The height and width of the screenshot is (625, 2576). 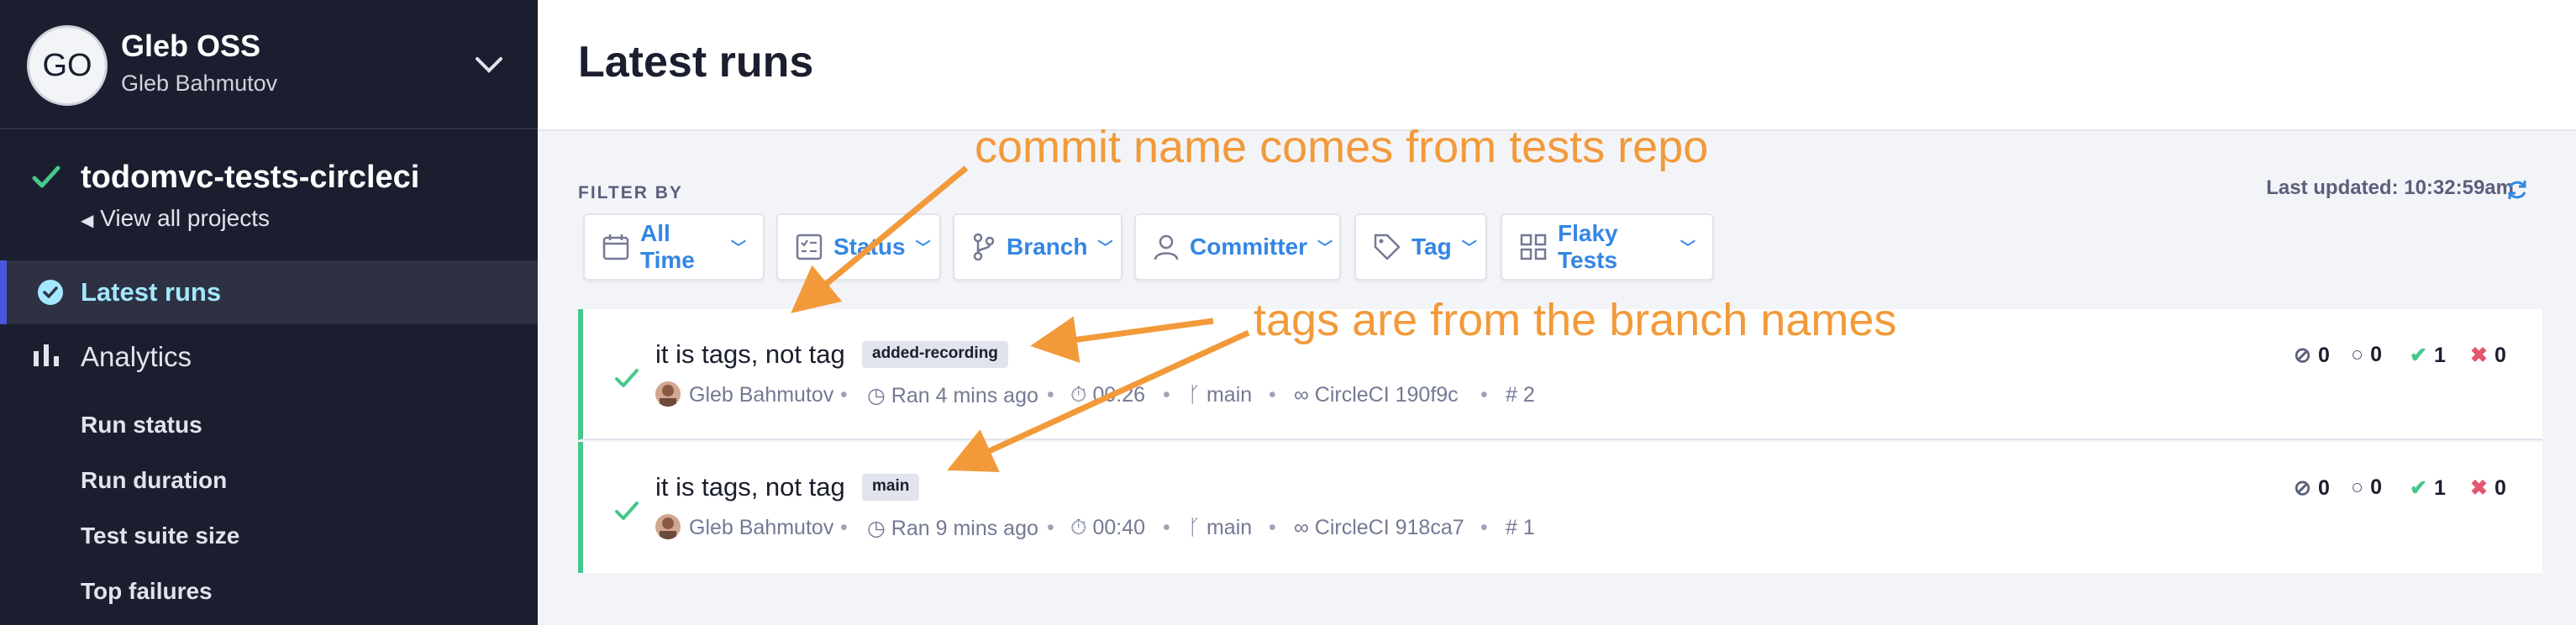 What do you see at coordinates (2376, 354) in the screenshot?
I see `pending-value: 0` at bounding box center [2376, 354].